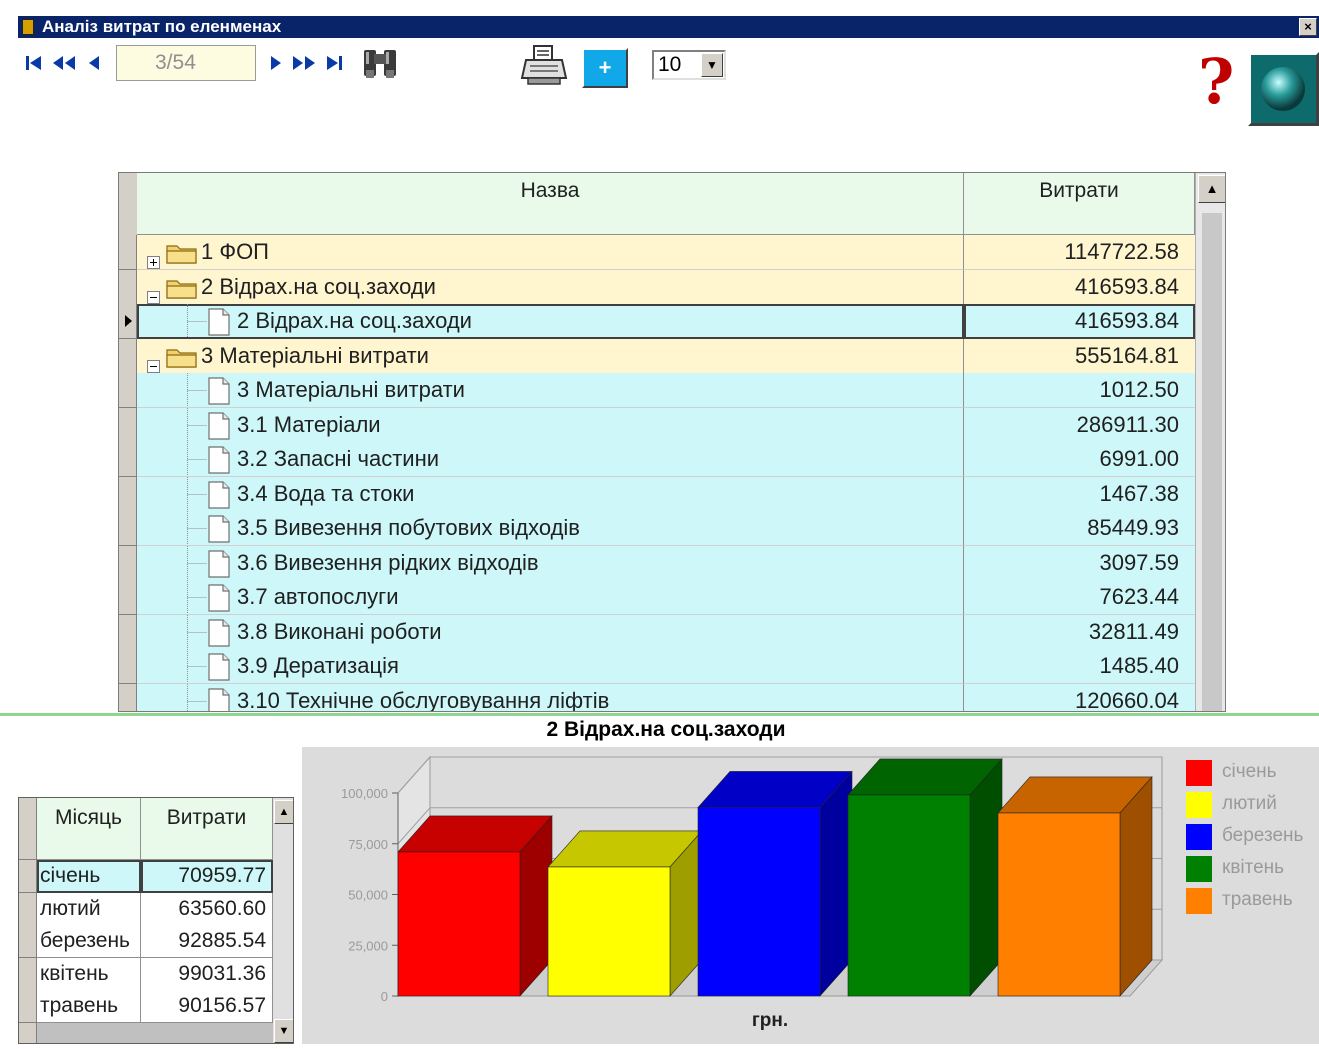 The image size is (1319, 1049). Describe the element at coordinates (207, 829) in the screenshot. I see `column-header-monthly-cost: Витрати` at that location.